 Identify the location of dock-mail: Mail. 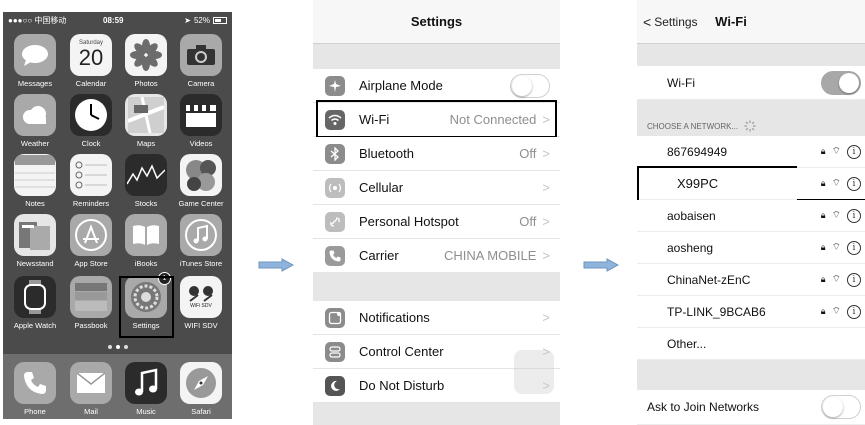
(91, 389).